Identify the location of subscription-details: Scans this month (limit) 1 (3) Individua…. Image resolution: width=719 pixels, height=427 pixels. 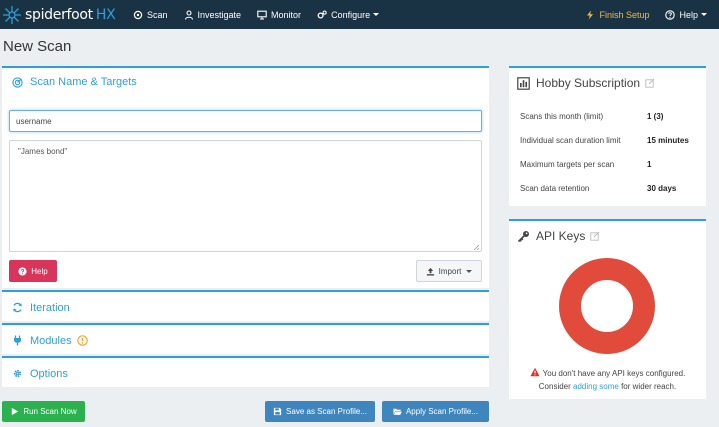
(607, 152).